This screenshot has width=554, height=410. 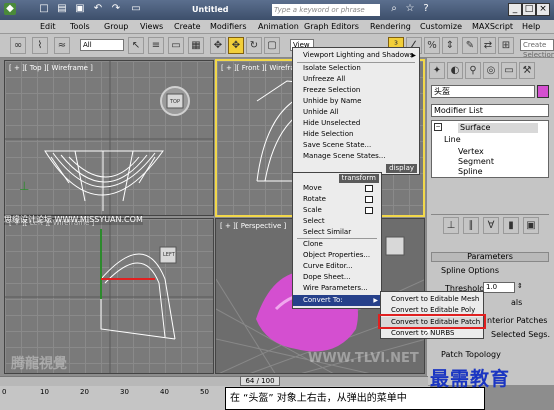 I want to click on menu-rendering: Rendering, so click(x=390, y=26).